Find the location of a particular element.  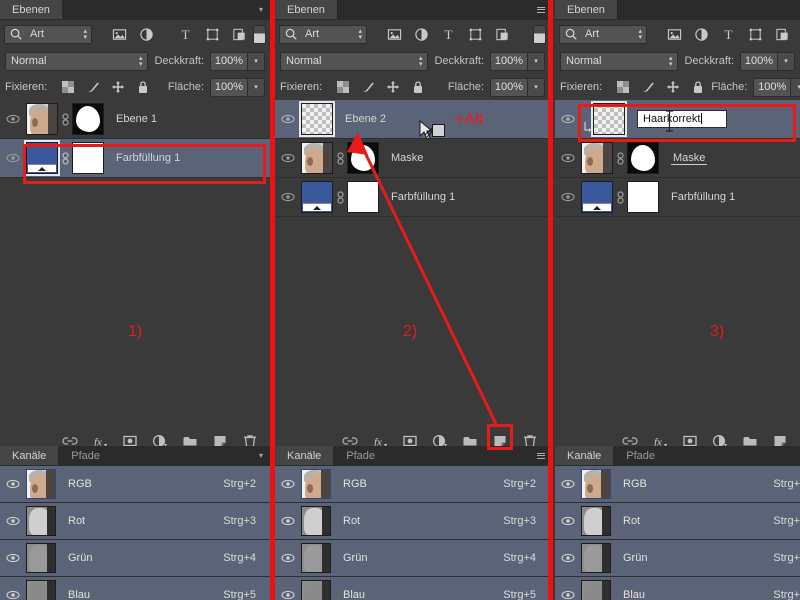

filter-toggle-switch is located at coordinates (259, 34).